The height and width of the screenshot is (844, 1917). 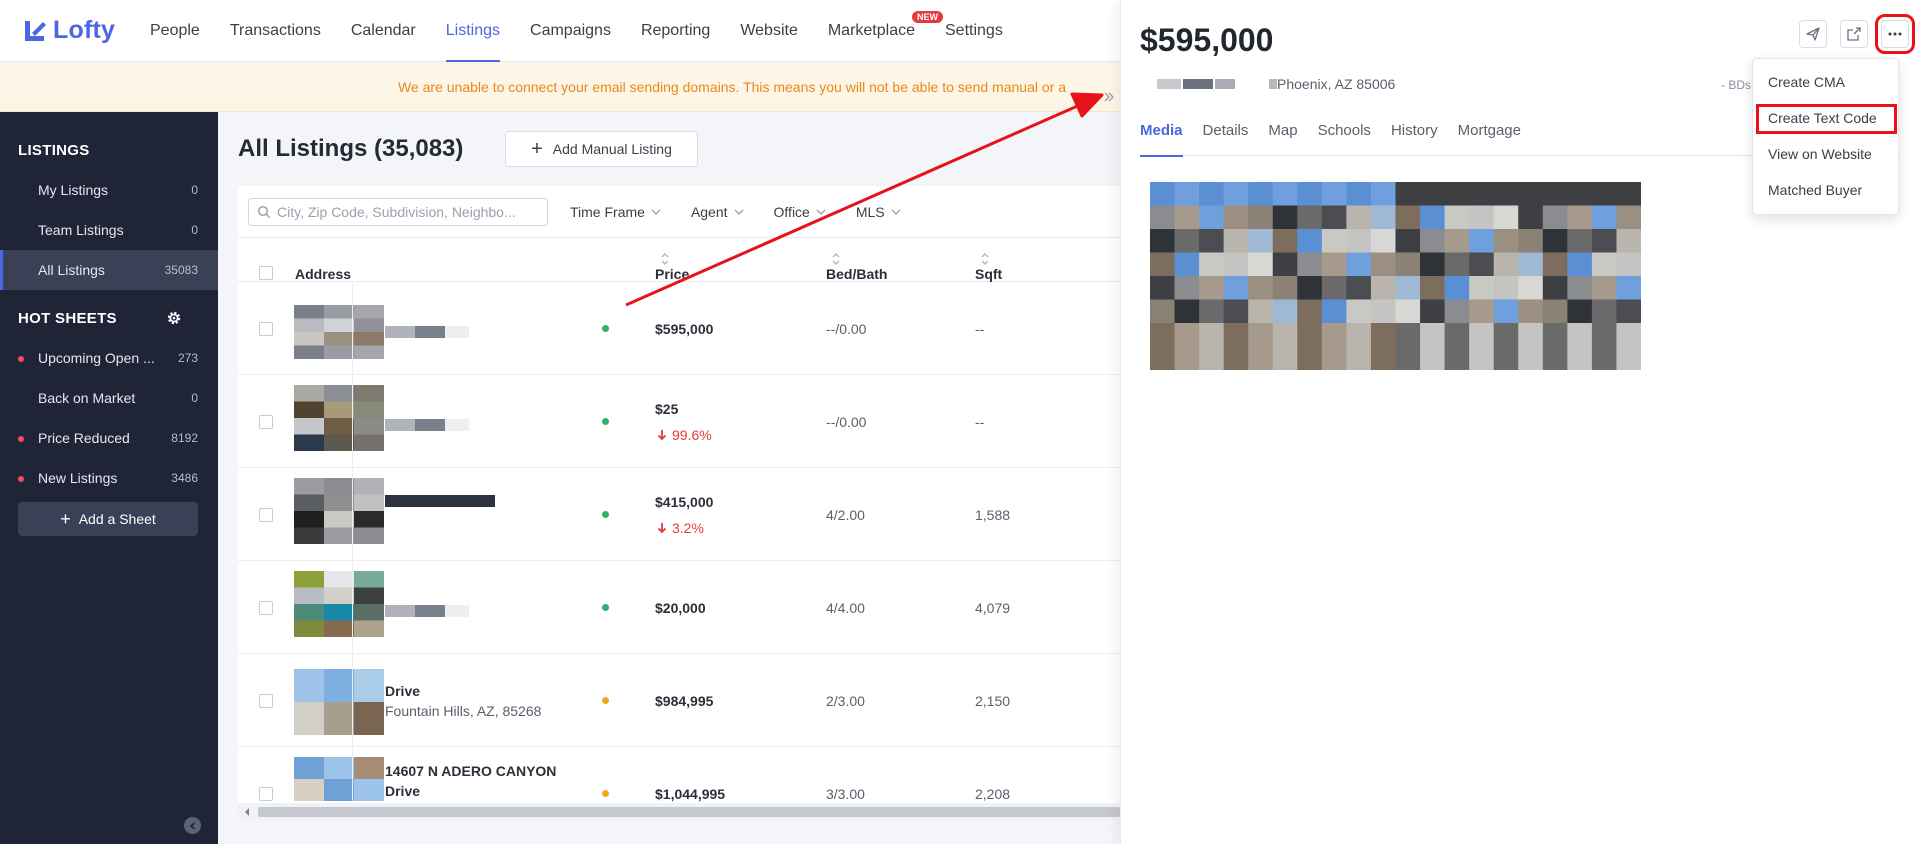 I want to click on sidebar-item-label: New Listings, so click(x=78, y=478).